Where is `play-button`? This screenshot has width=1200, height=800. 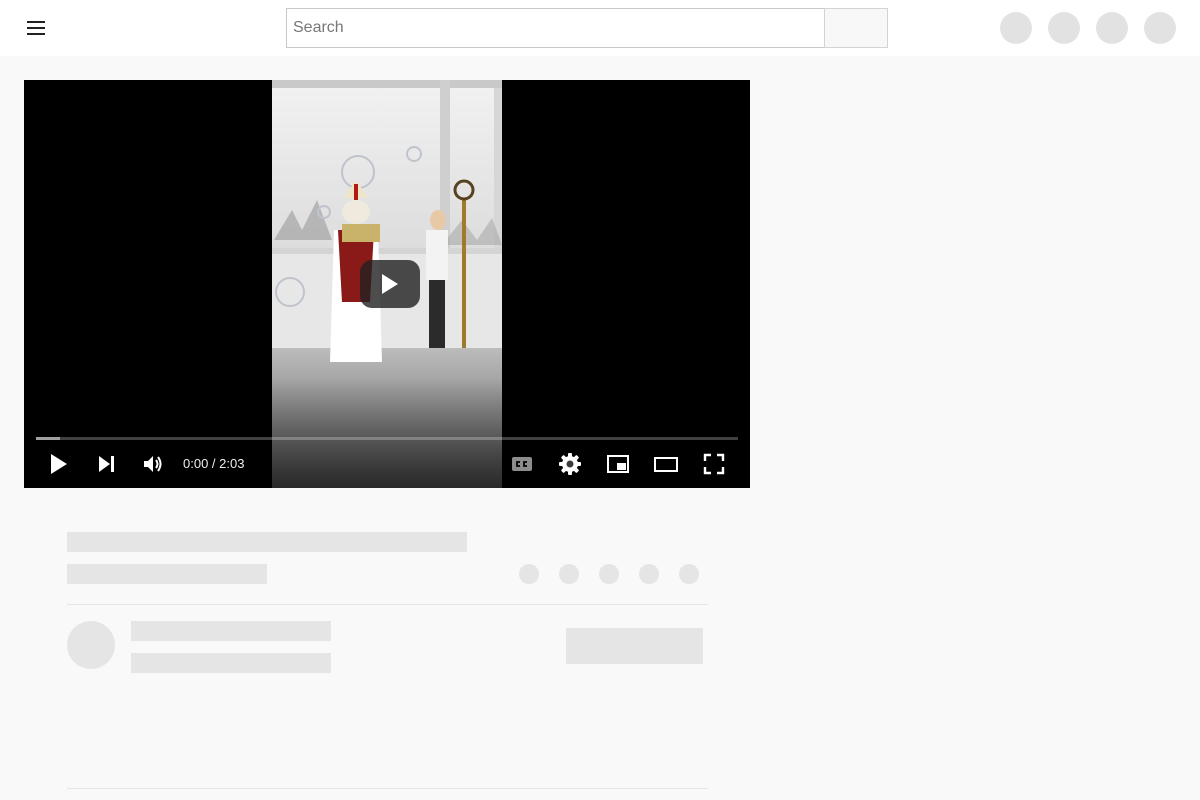 play-button is located at coordinates (59, 464).